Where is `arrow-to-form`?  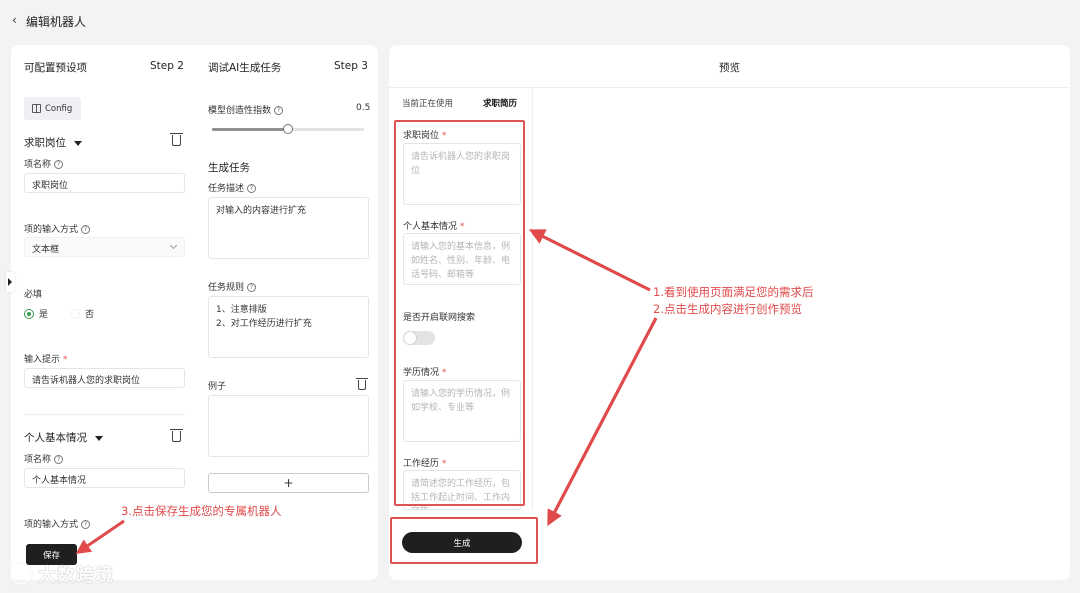
arrow-to-form is located at coordinates (589, 260).